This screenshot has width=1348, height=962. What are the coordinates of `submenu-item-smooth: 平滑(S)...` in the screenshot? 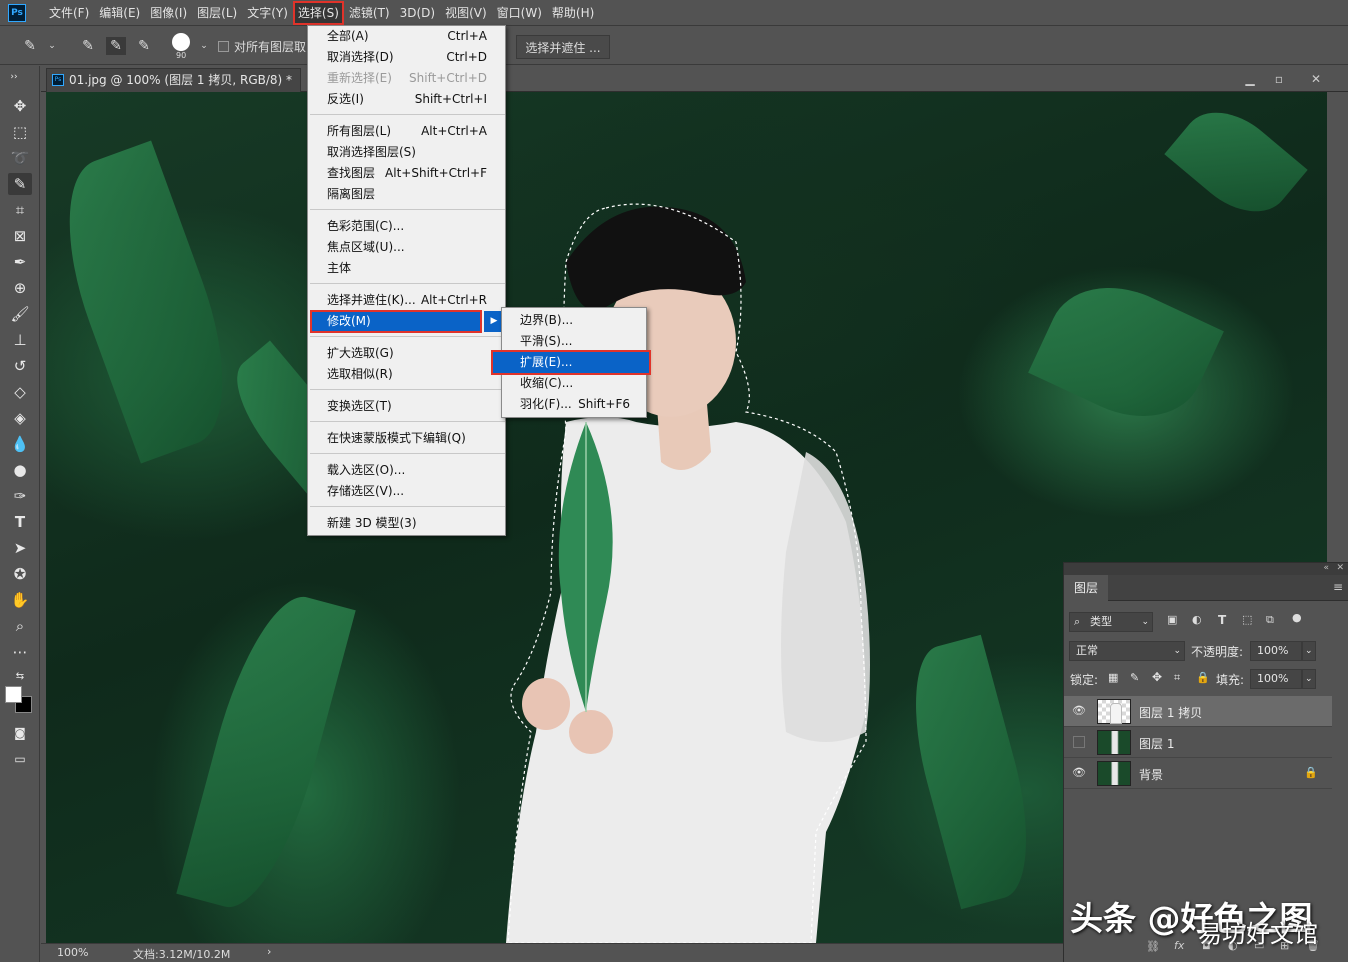 It's located at (574, 341).